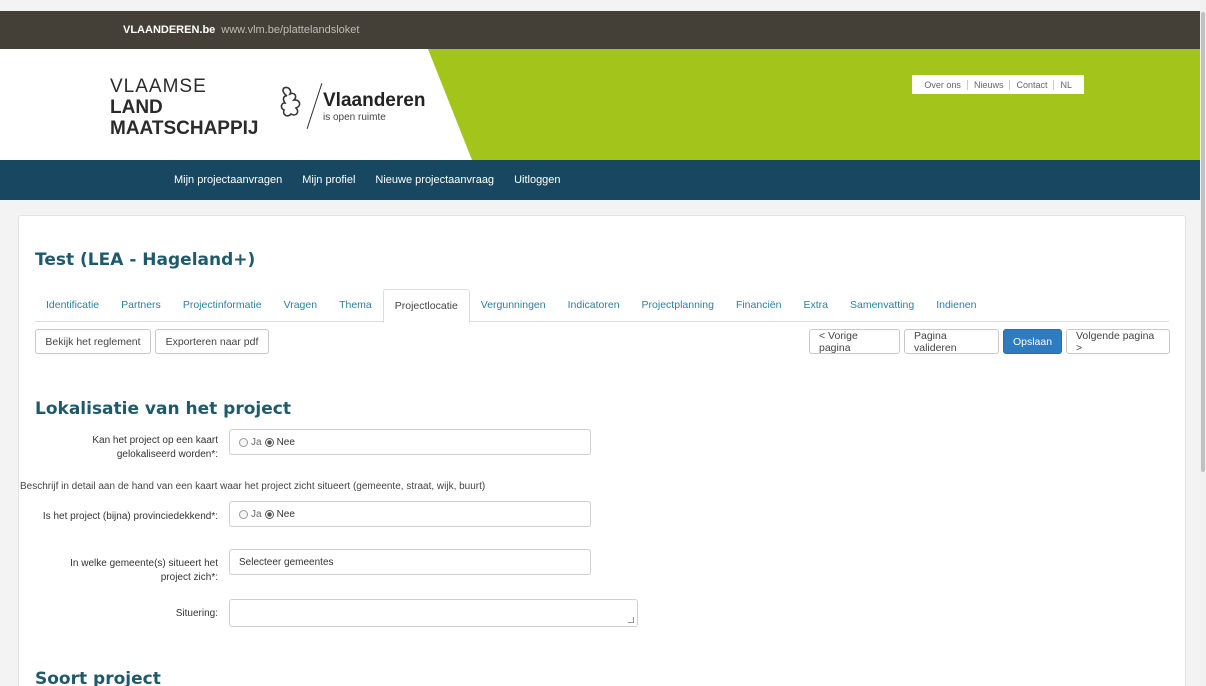 The height and width of the screenshot is (686, 1206). Describe the element at coordinates (243, 514) in the screenshot. I see `provincie-ja-radio` at that location.